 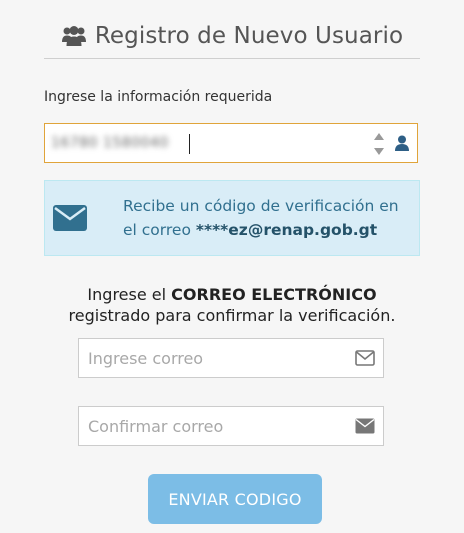 I want to click on confirm-email-input, so click(x=213, y=426).